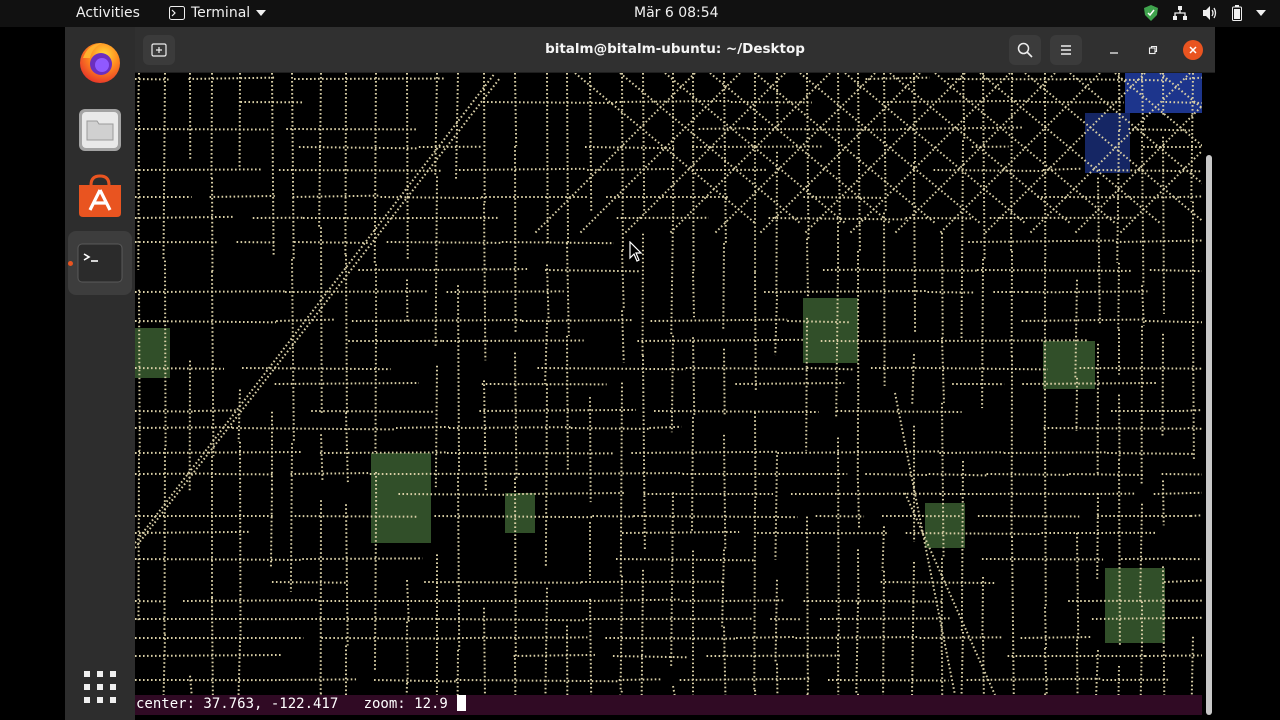  What do you see at coordinates (218, 13) in the screenshot?
I see `app-menu: Terminal` at bounding box center [218, 13].